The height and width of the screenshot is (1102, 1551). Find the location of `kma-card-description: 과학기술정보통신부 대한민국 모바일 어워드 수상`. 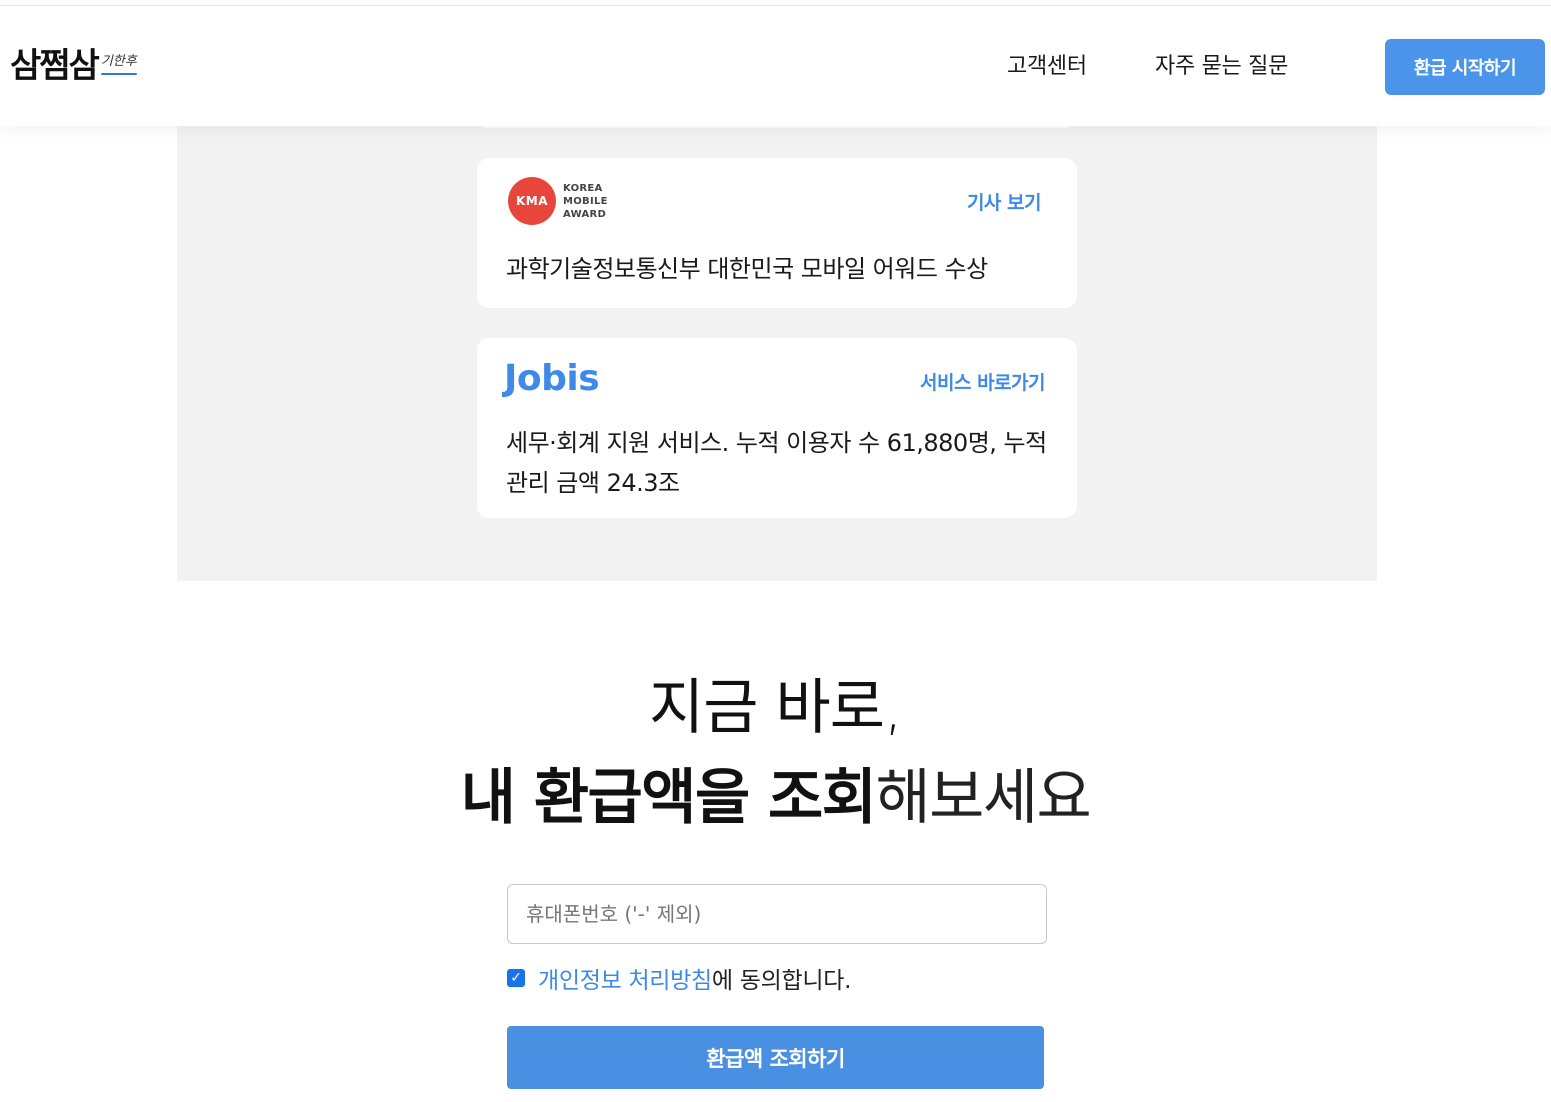

kma-card-description: 과학기술정보통신부 대한민국 모바일 어워드 수상 is located at coordinates (747, 269).